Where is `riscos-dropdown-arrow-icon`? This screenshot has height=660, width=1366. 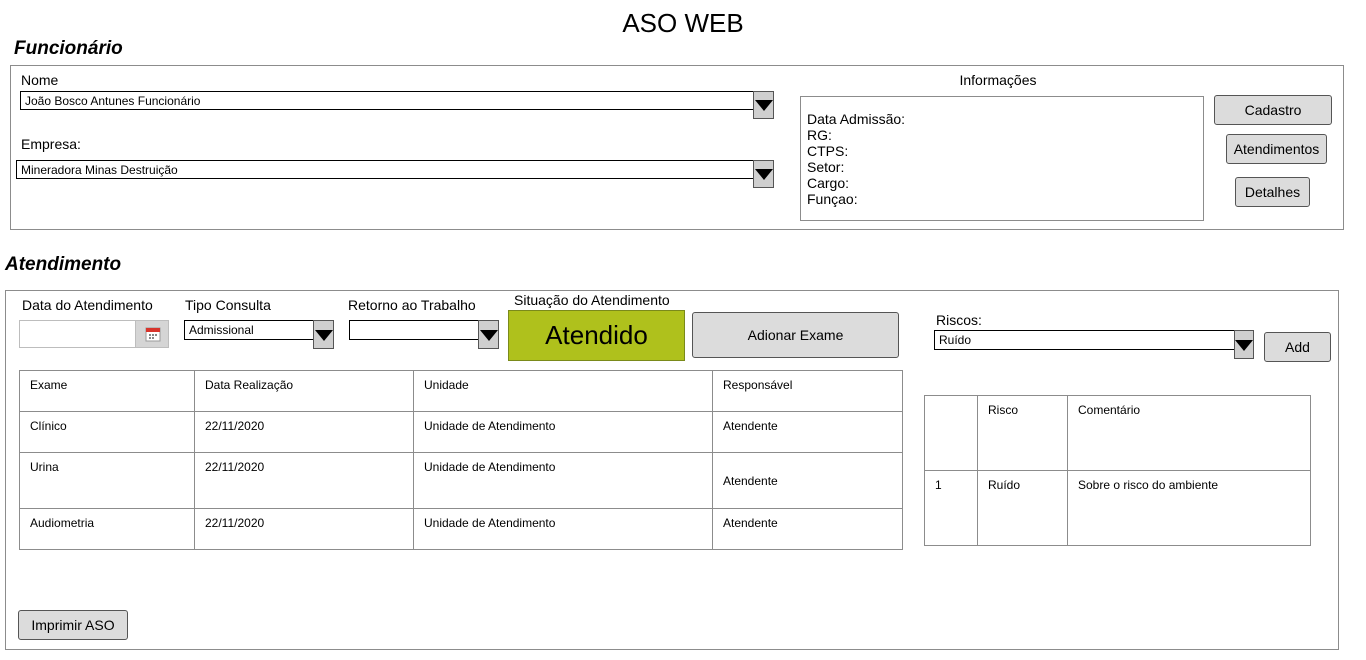 riscos-dropdown-arrow-icon is located at coordinates (1244, 344).